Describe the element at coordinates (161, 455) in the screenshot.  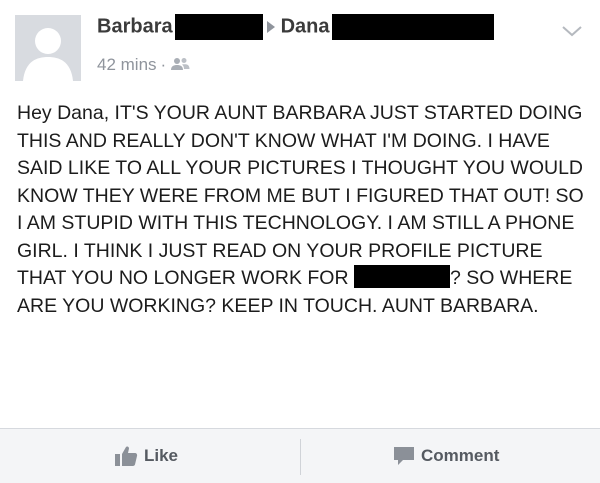
I see `like-label: Like` at that location.